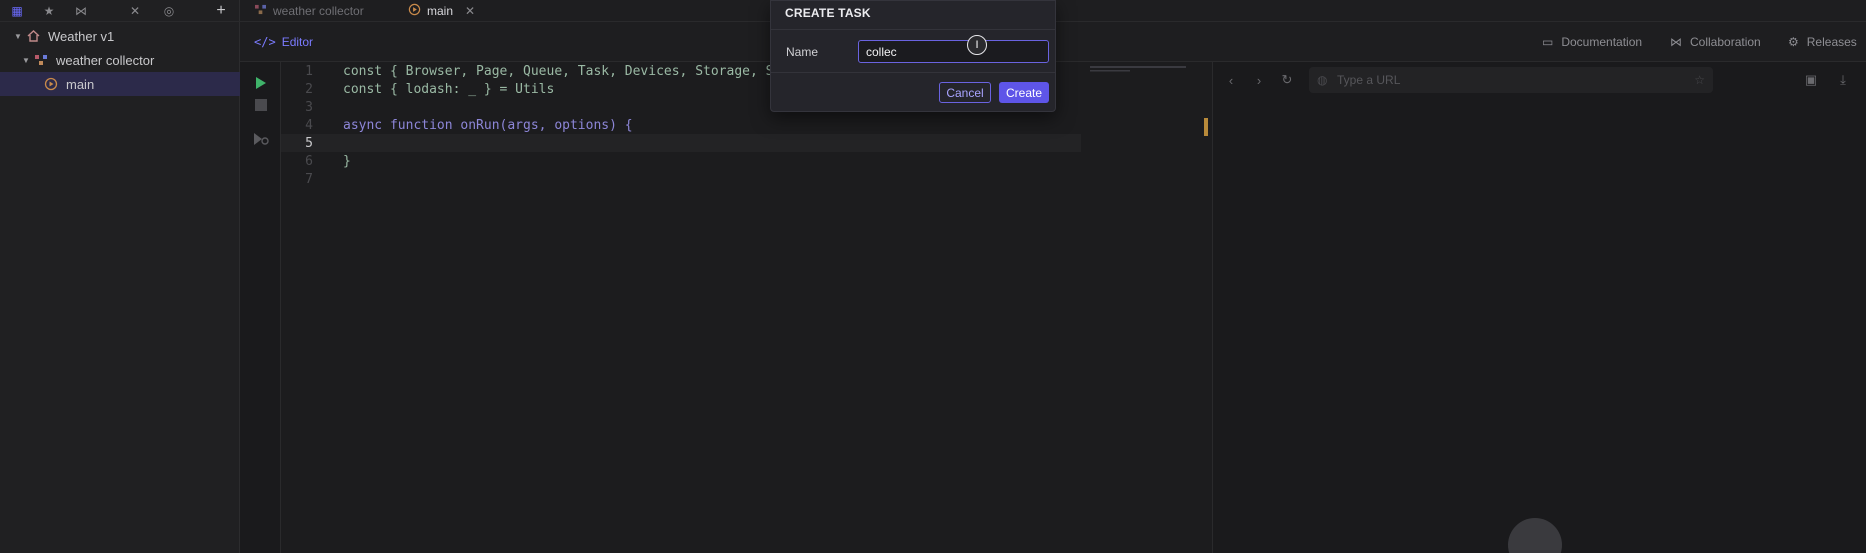 This screenshot has width=1866, height=553. I want to click on name-label: Name, so click(802, 52).